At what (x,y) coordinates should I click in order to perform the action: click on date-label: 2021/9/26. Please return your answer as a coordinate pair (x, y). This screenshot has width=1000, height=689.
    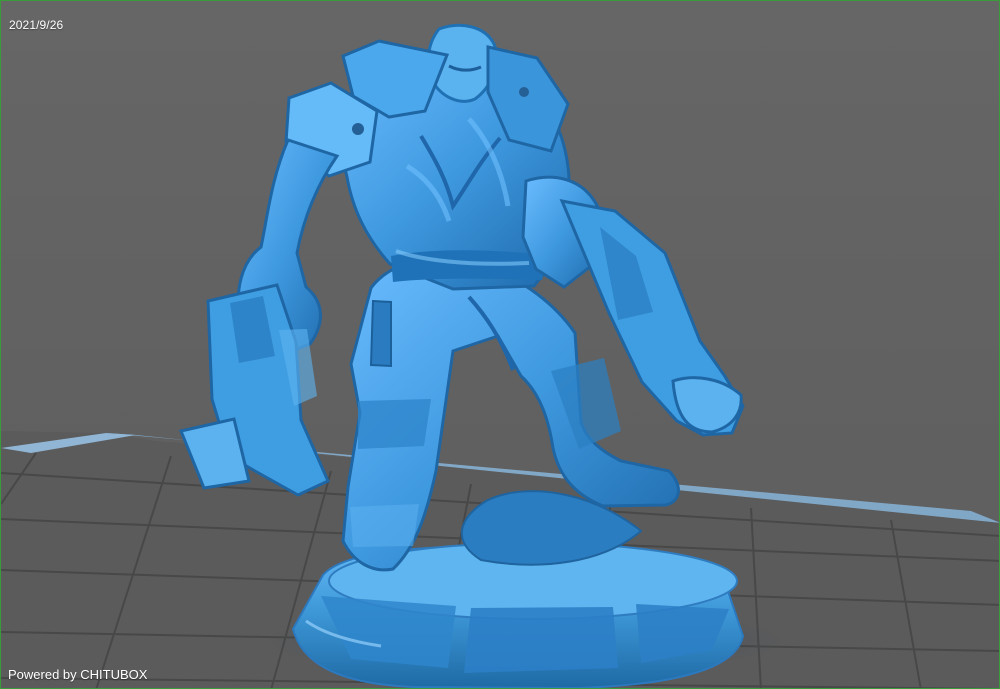
    Looking at the image, I should click on (36, 25).